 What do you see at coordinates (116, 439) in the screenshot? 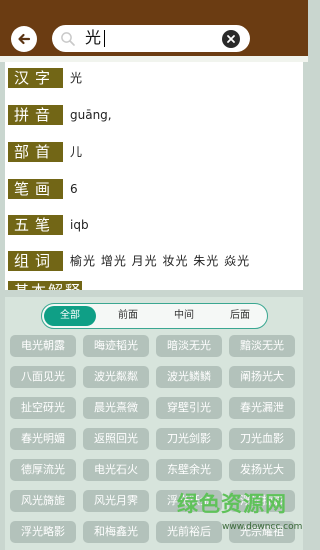
I see `idiom-item: 返照回光` at bounding box center [116, 439].